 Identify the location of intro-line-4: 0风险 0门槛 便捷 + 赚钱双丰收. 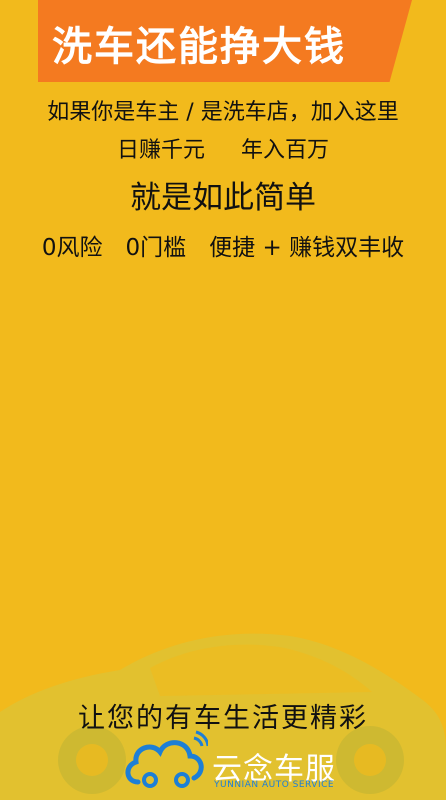
(223, 248).